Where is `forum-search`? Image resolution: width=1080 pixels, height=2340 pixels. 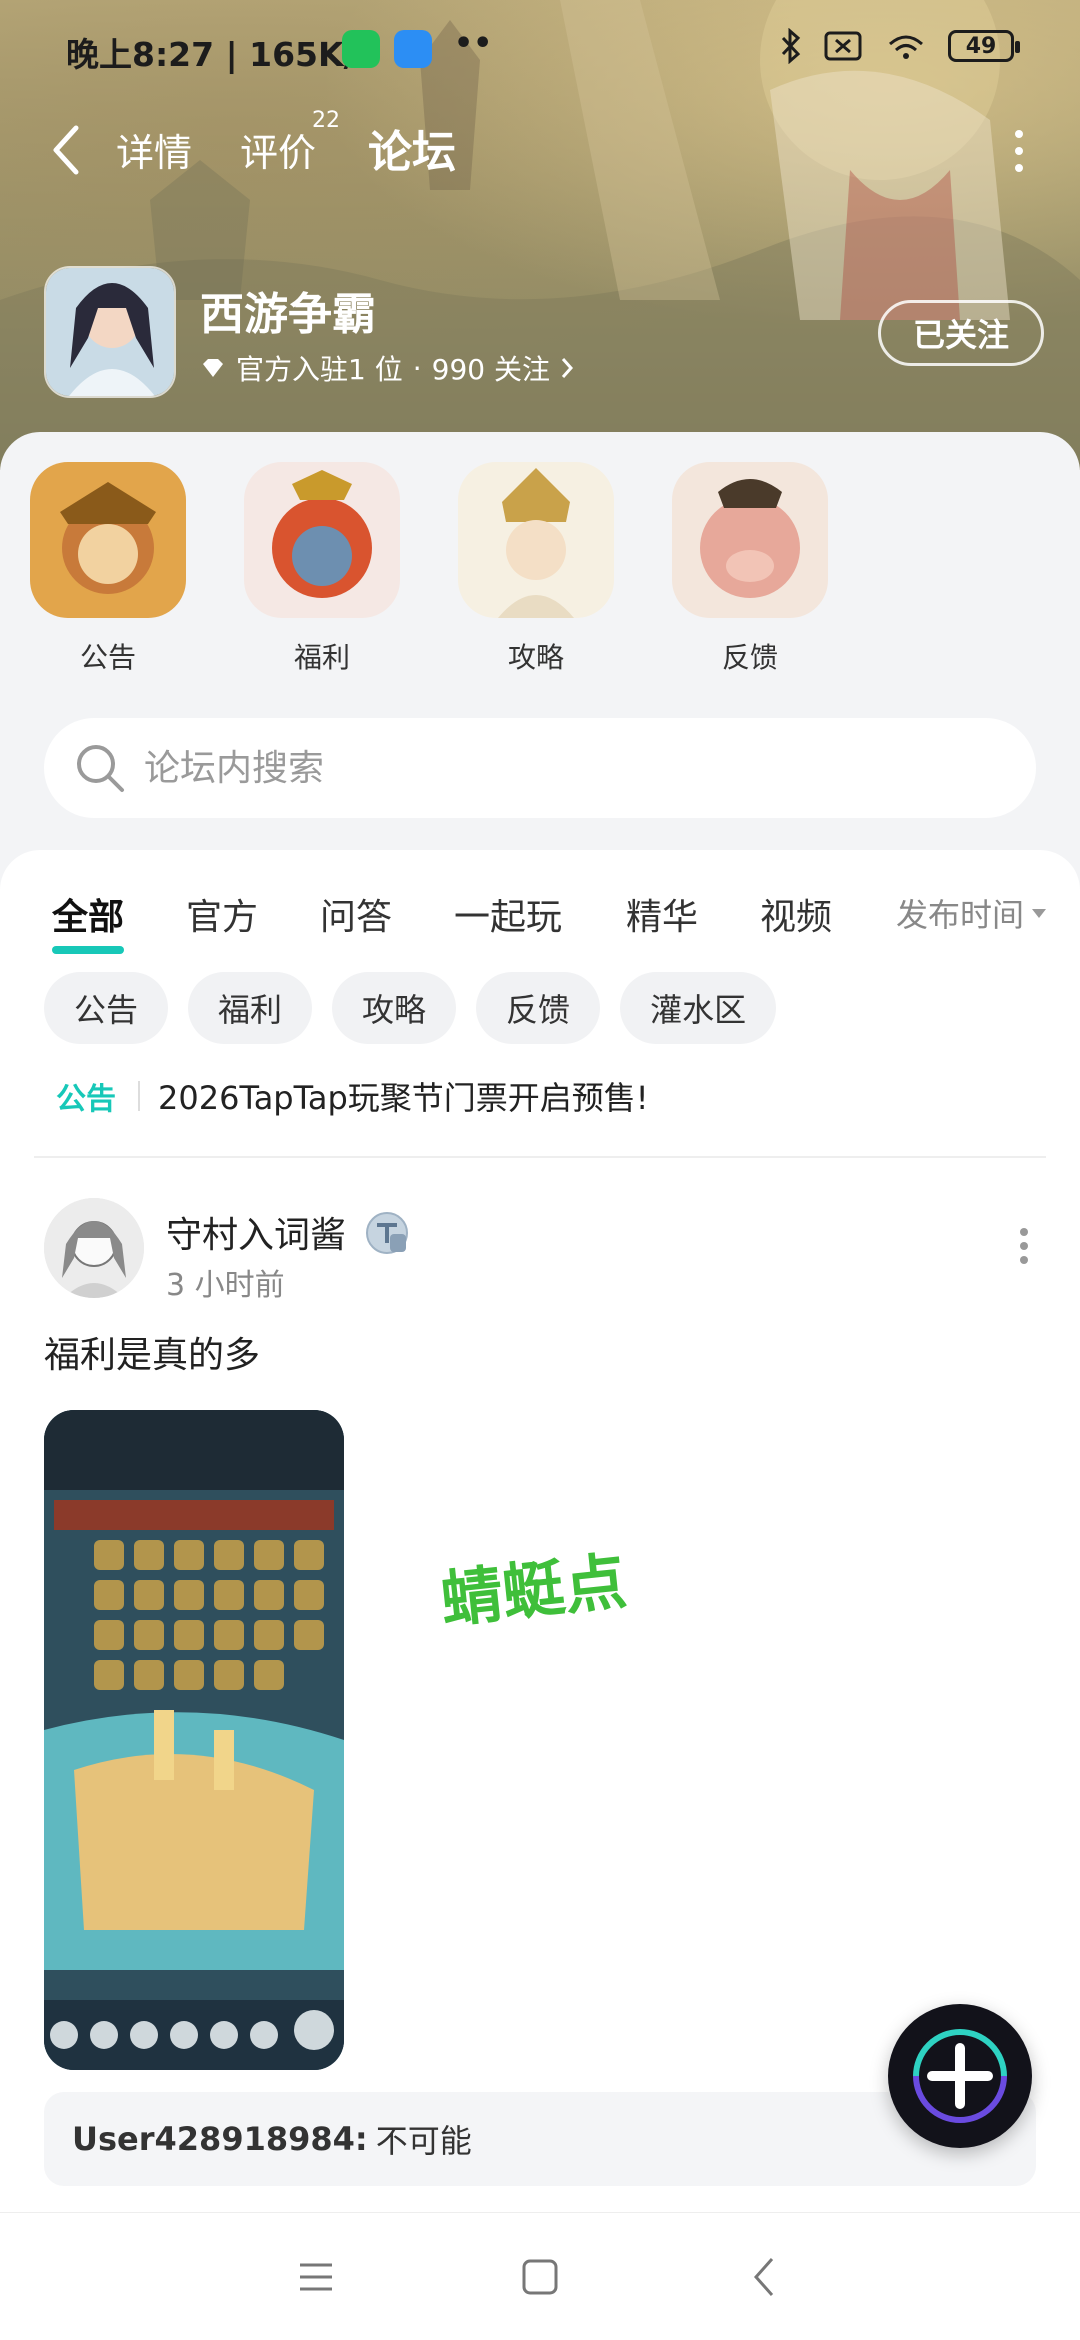 forum-search is located at coordinates (540, 768).